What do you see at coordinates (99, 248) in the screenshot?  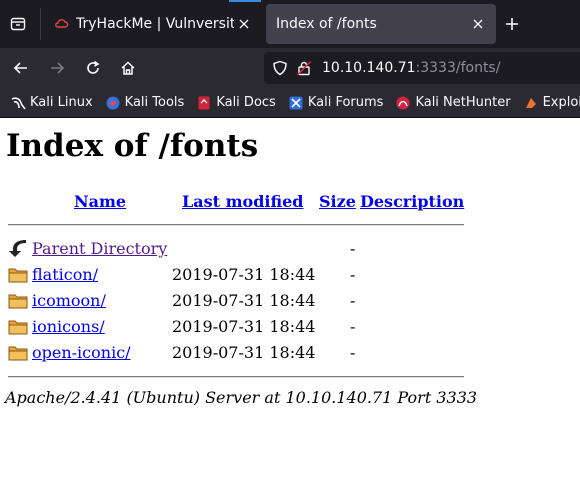 I see `parent-directory-link: Parent Directory` at bounding box center [99, 248].